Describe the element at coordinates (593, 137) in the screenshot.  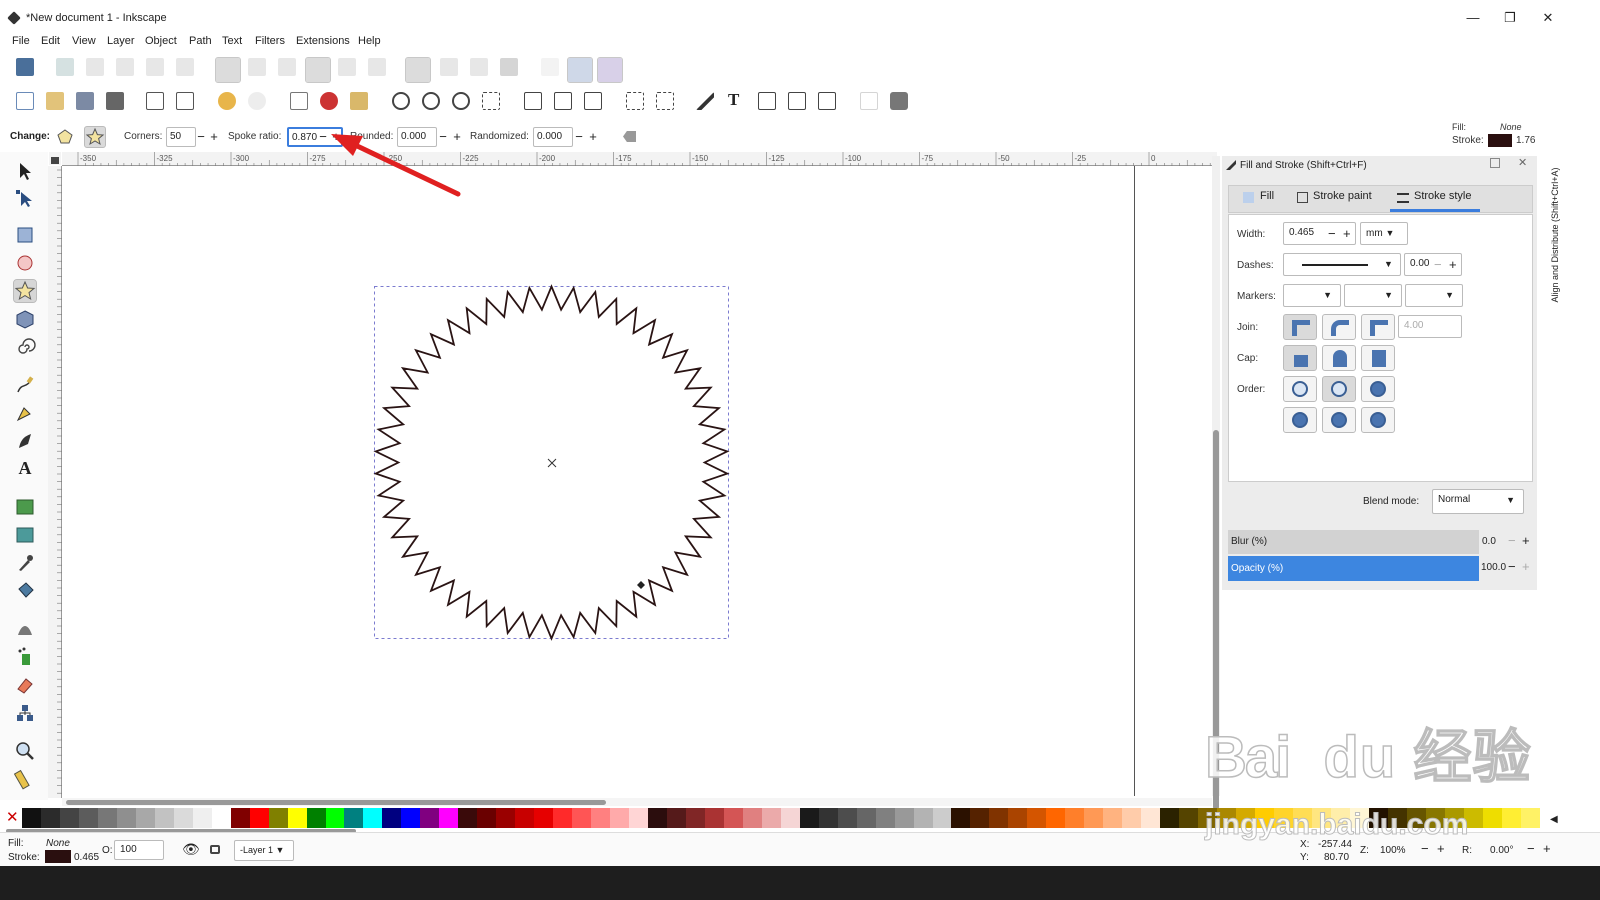
I see `randomized-increment: +` at that location.